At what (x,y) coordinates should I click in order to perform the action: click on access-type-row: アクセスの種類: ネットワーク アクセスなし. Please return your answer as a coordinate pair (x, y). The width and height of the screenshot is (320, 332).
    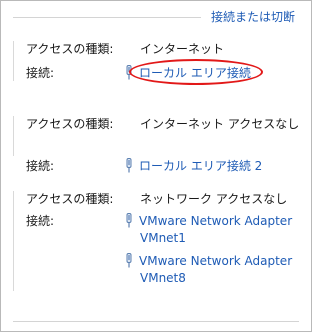
    Looking at the image, I should click on (159, 201).